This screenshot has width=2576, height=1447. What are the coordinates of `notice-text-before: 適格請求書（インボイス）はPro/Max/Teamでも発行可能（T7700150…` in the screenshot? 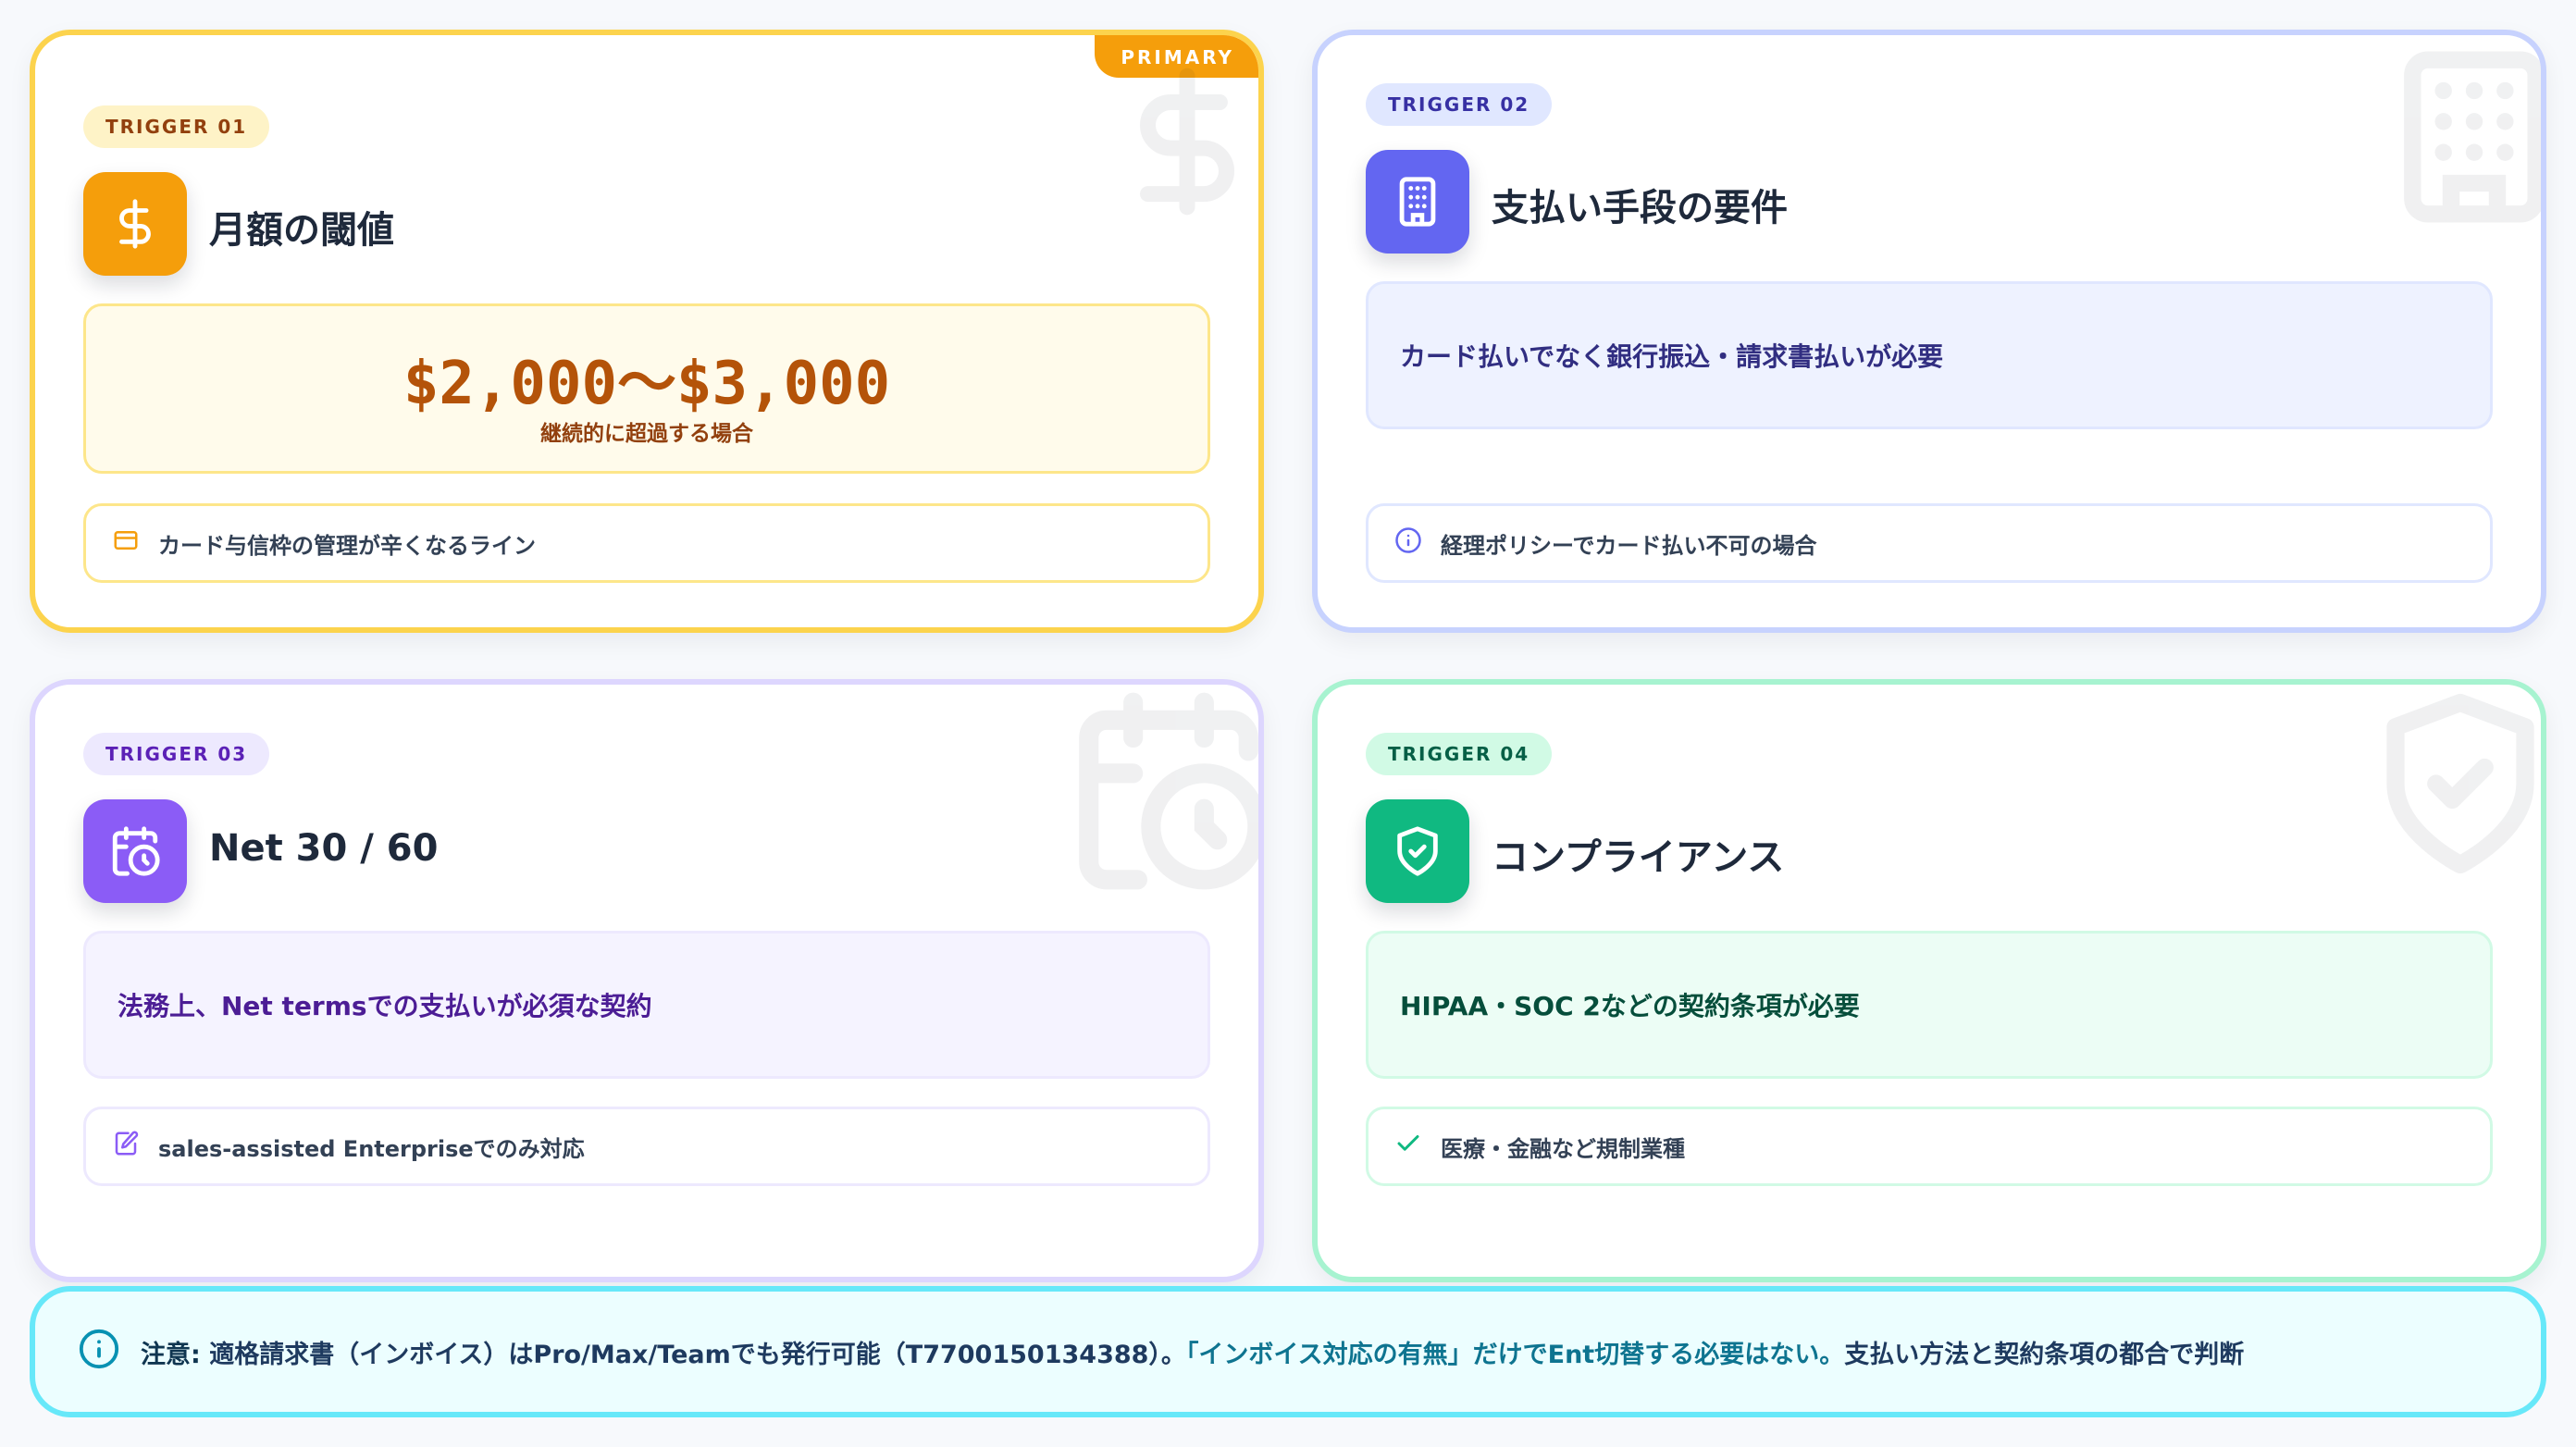 It's located at (698, 1354).